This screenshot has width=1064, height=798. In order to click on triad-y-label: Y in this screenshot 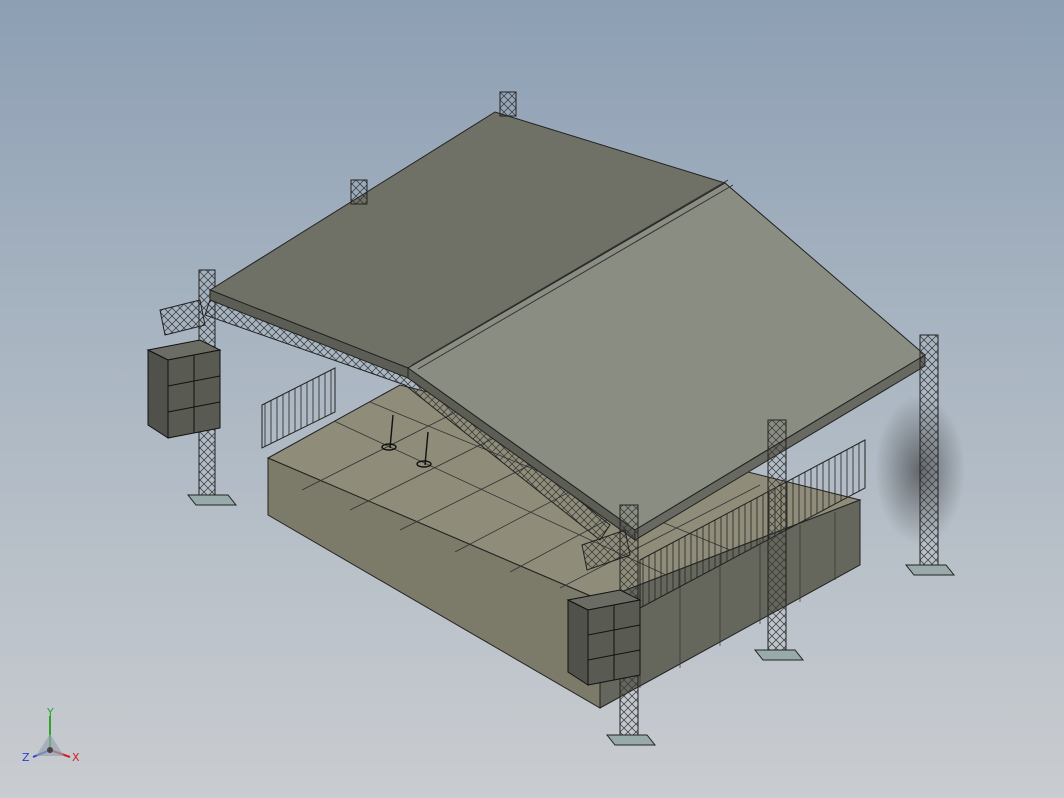, I will do `click(50, 712)`.